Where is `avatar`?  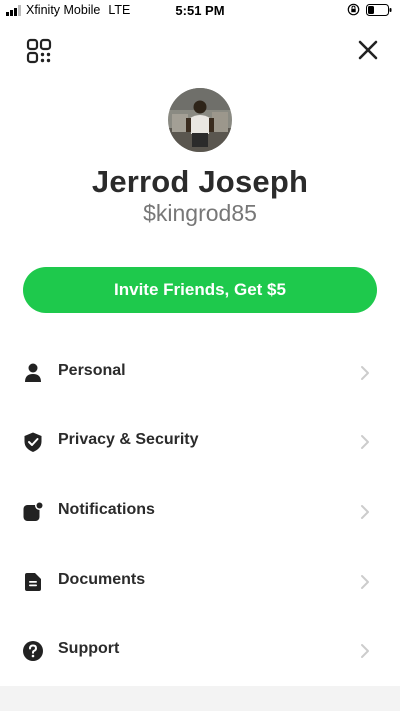 avatar is located at coordinates (200, 120).